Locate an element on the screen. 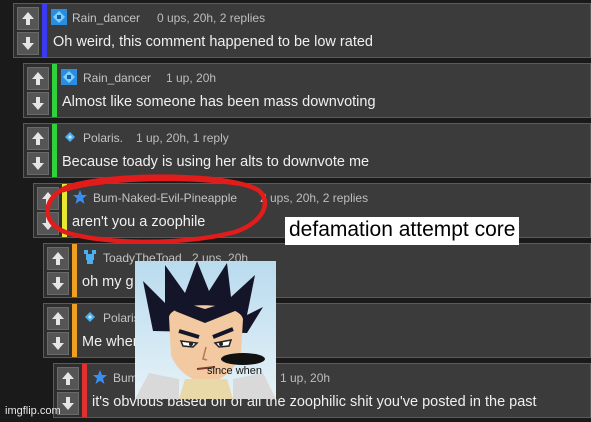 The width and height of the screenshot is (591, 422). anime-character-illustration is located at coordinates (205, 330).